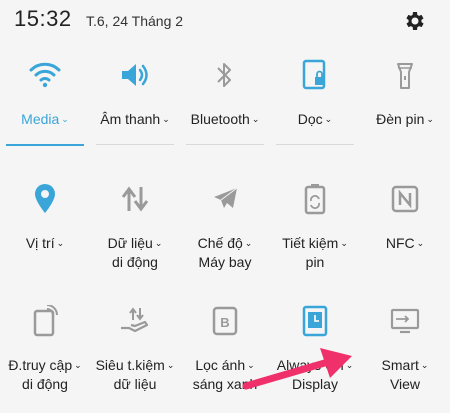 The image size is (450, 413). Describe the element at coordinates (225, 252) in the screenshot. I see `tile-label: Chế độ ⌄ Máy bay` at that location.